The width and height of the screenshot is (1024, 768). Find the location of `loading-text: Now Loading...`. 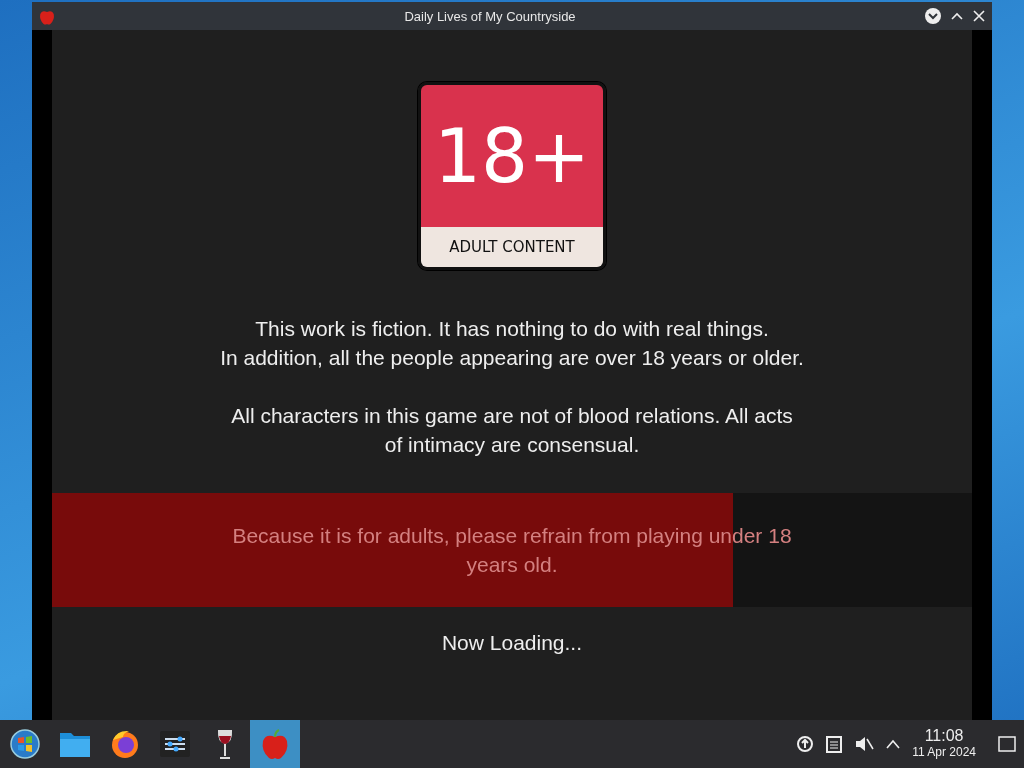

loading-text: Now Loading... is located at coordinates (512, 643).